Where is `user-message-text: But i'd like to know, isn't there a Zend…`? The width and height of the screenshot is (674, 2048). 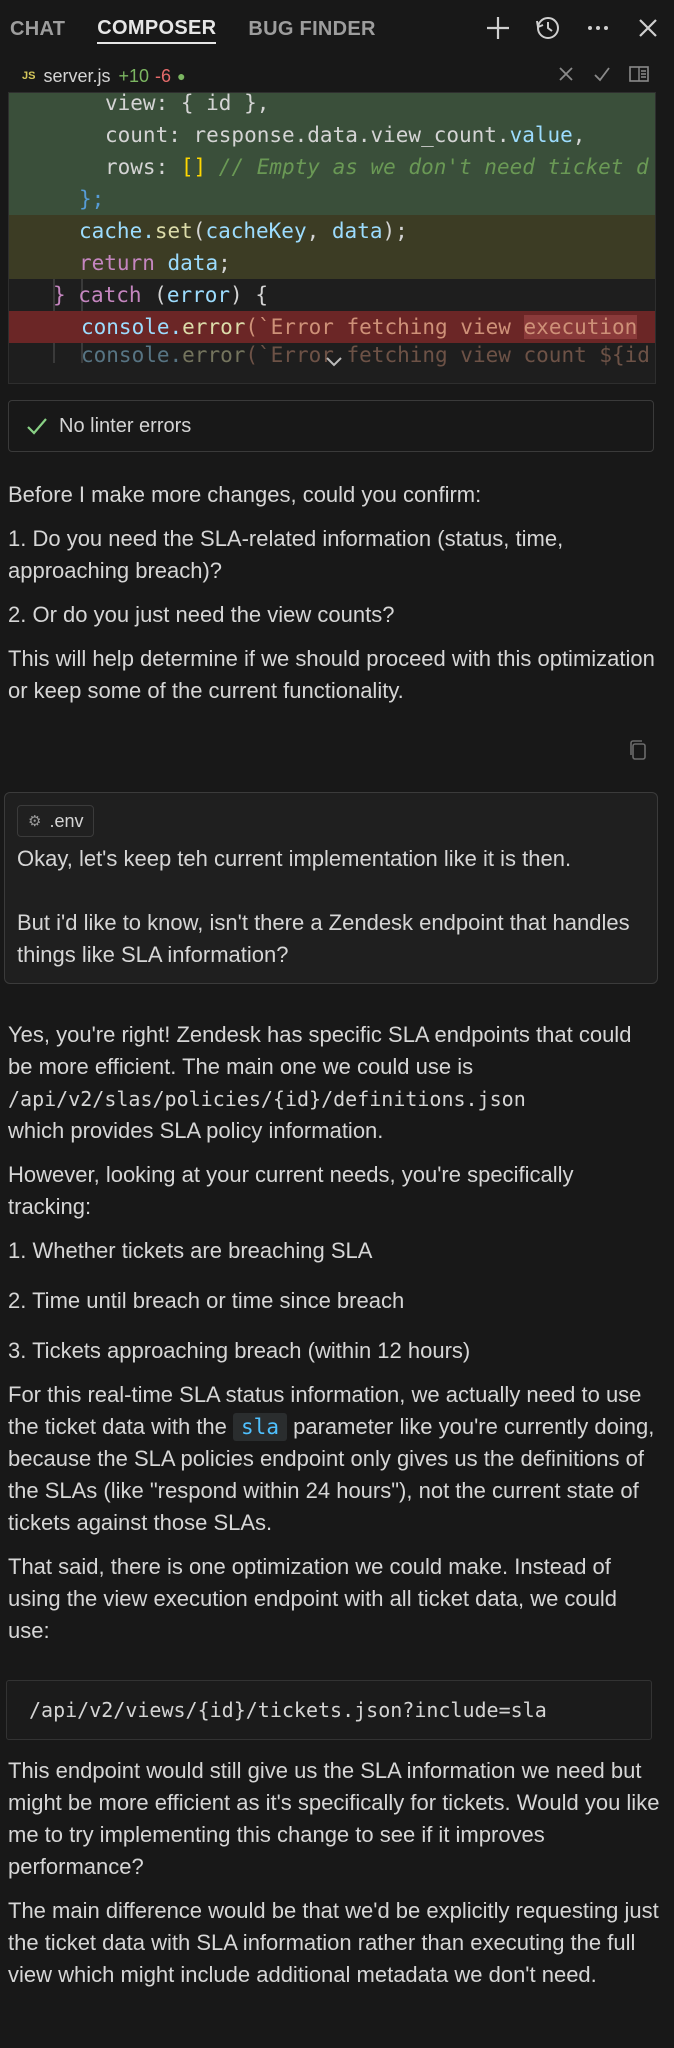
user-message-text: But i'd like to know, isn't there a Zend… is located at coordinates (323, 938).